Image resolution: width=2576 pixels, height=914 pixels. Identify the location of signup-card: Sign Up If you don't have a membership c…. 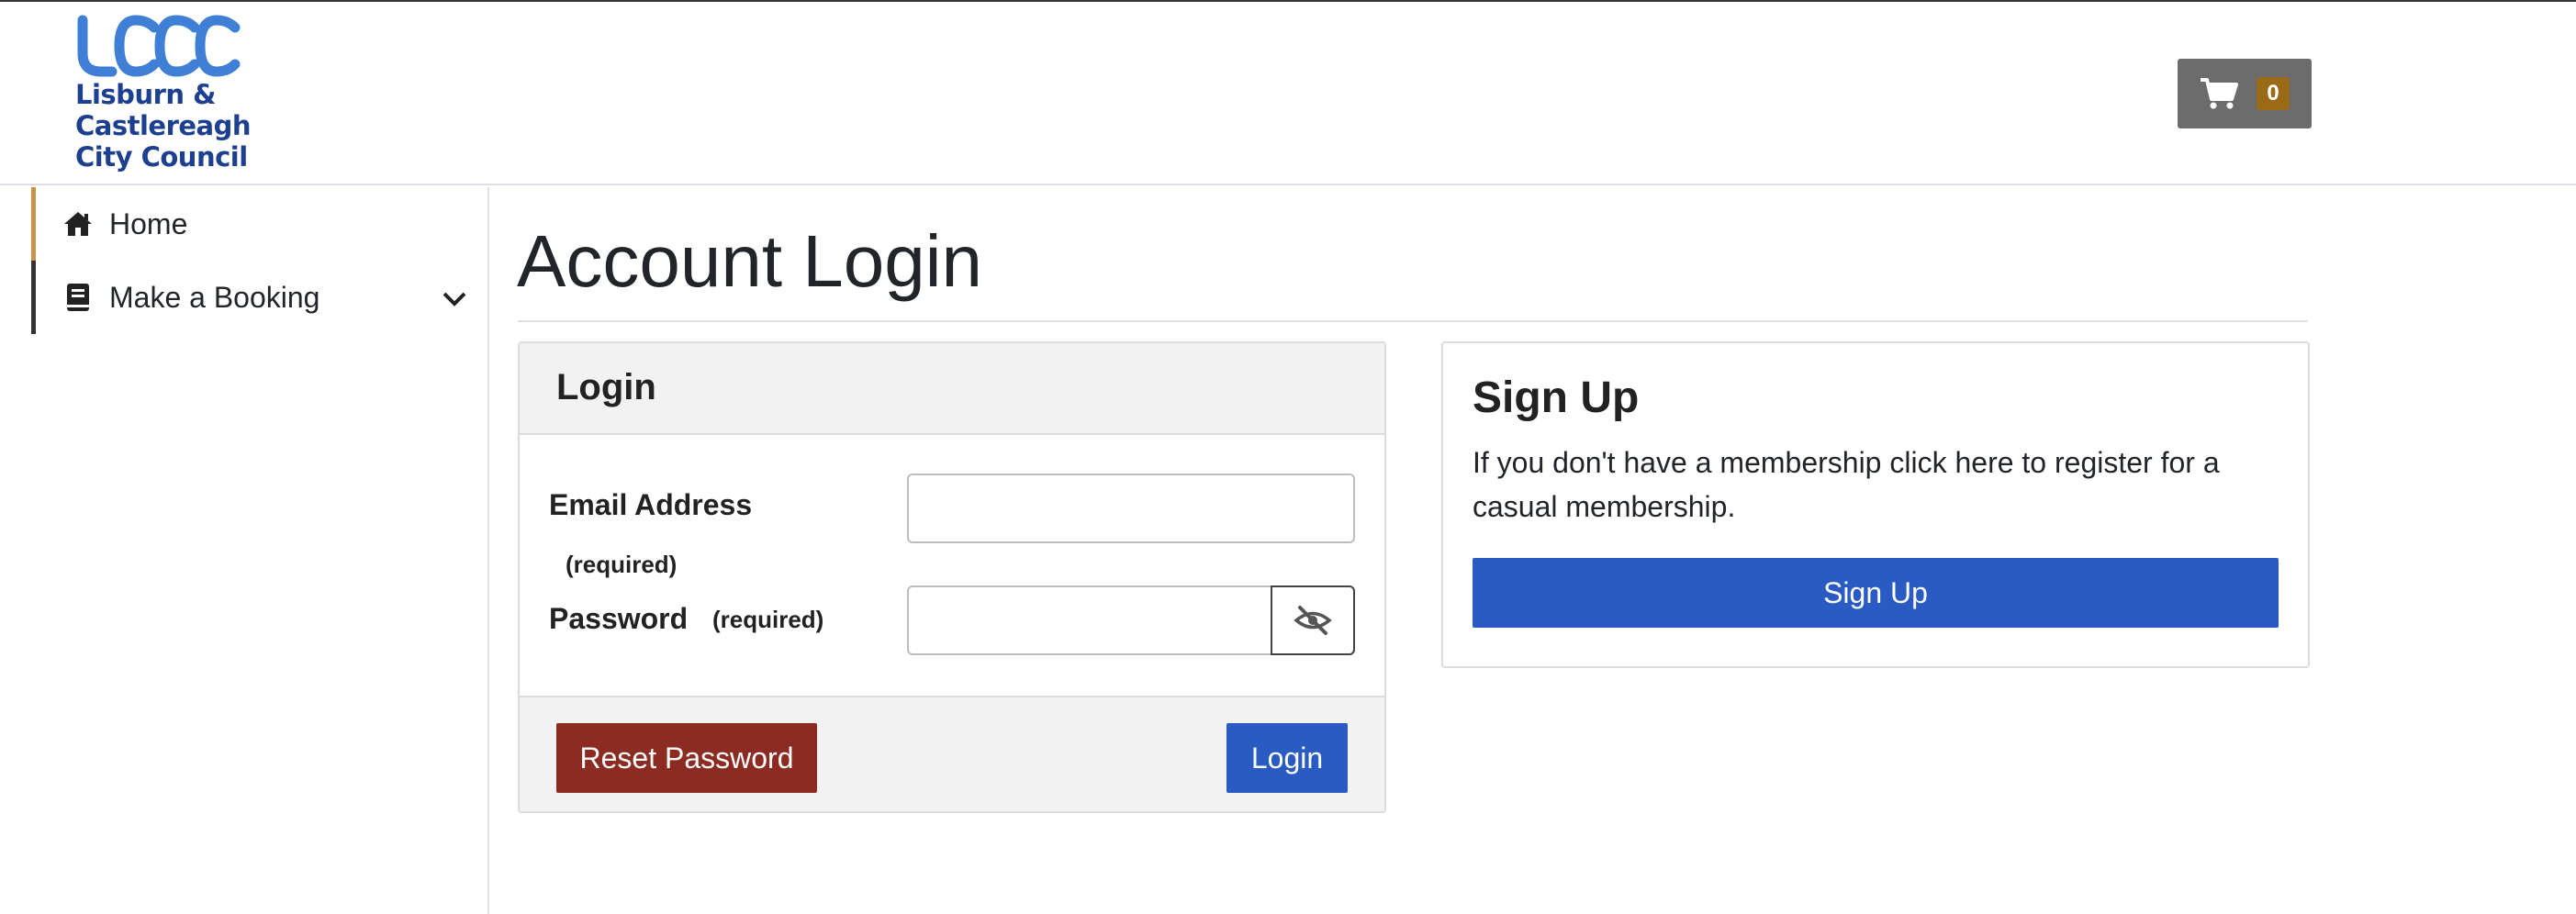
(1875, 504).